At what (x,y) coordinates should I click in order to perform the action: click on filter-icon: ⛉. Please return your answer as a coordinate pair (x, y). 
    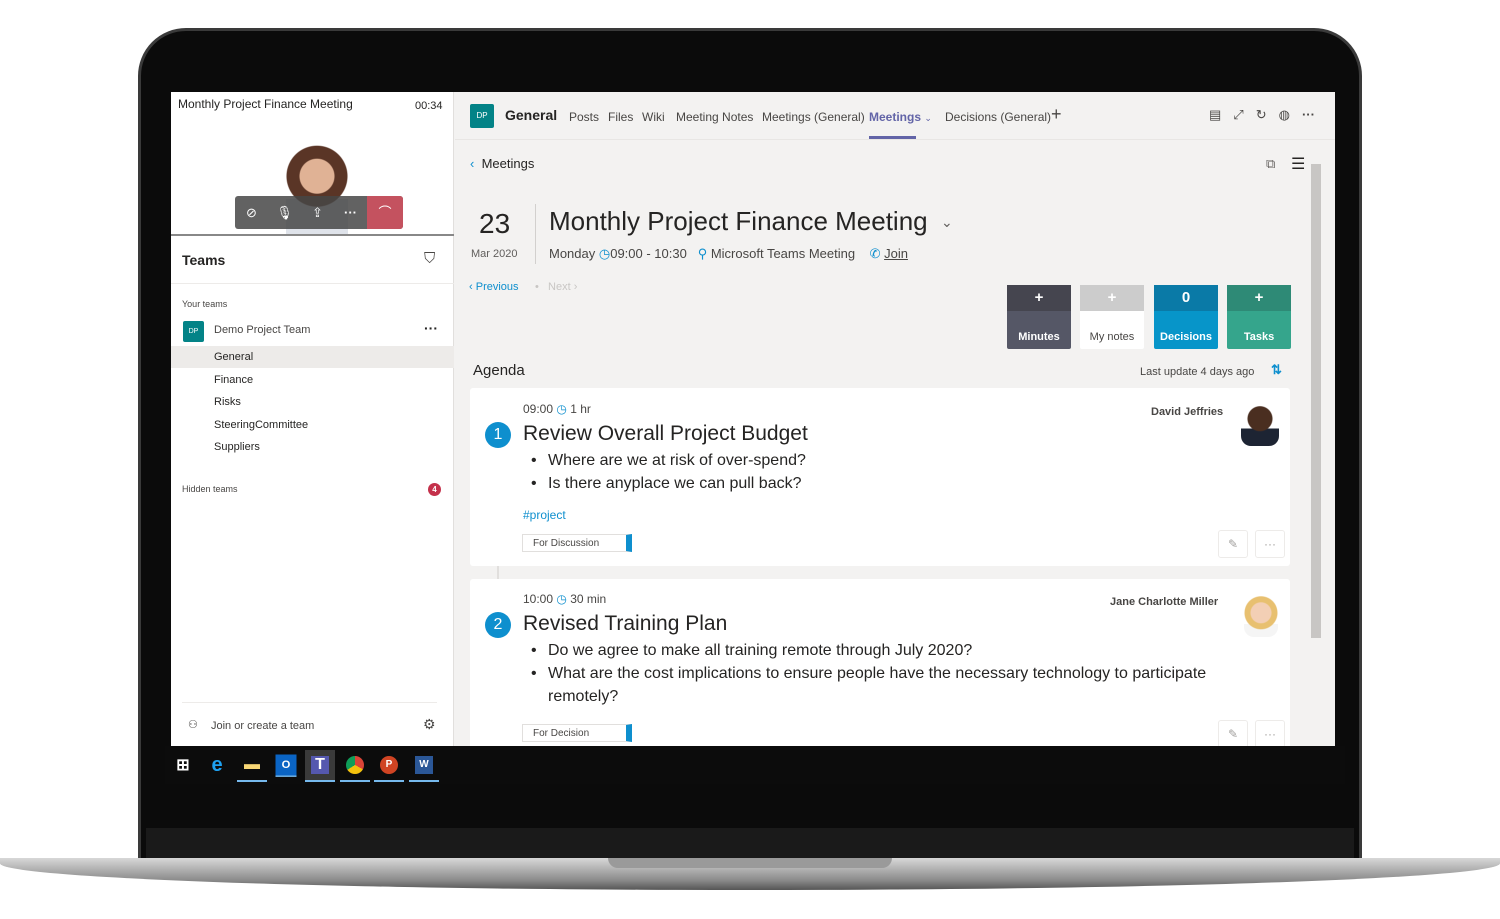
    Looking at the image, I should click on (429, 258).